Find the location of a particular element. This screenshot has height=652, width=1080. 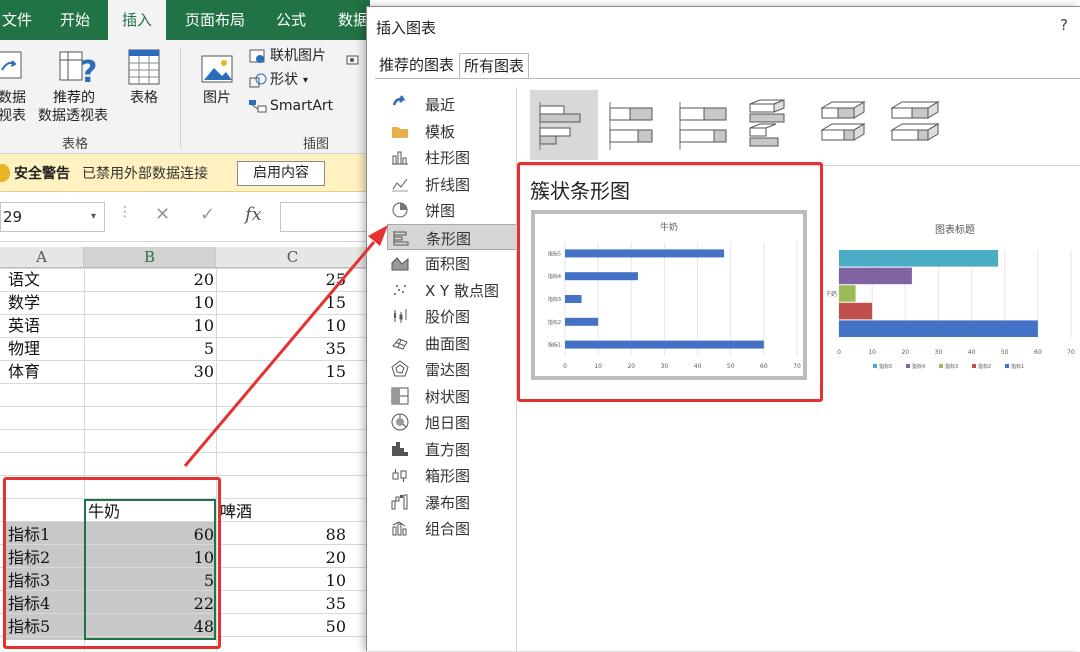

tab-recommended-charts: 推荐的图表 is located at coordinates (416, 66).